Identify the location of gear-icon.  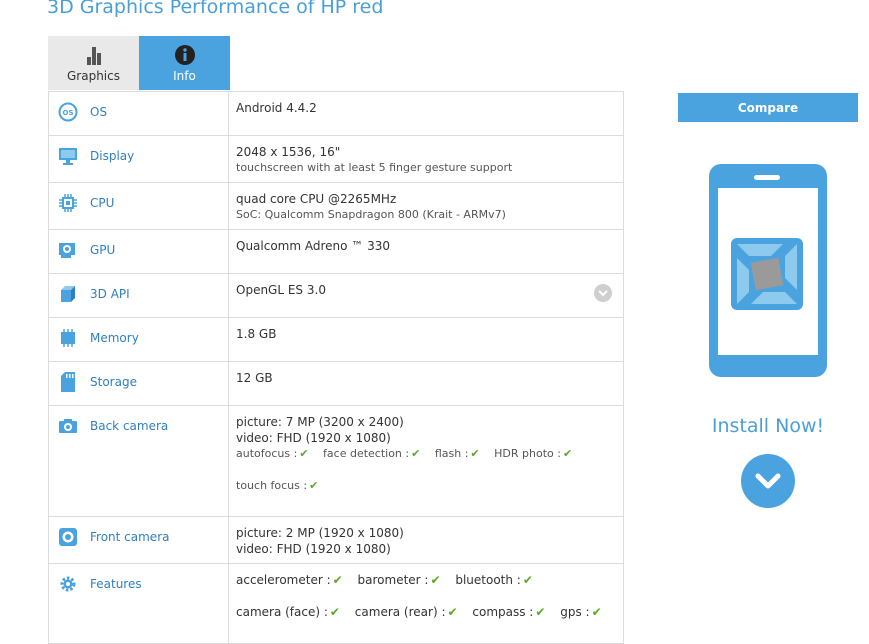
(68, 584).